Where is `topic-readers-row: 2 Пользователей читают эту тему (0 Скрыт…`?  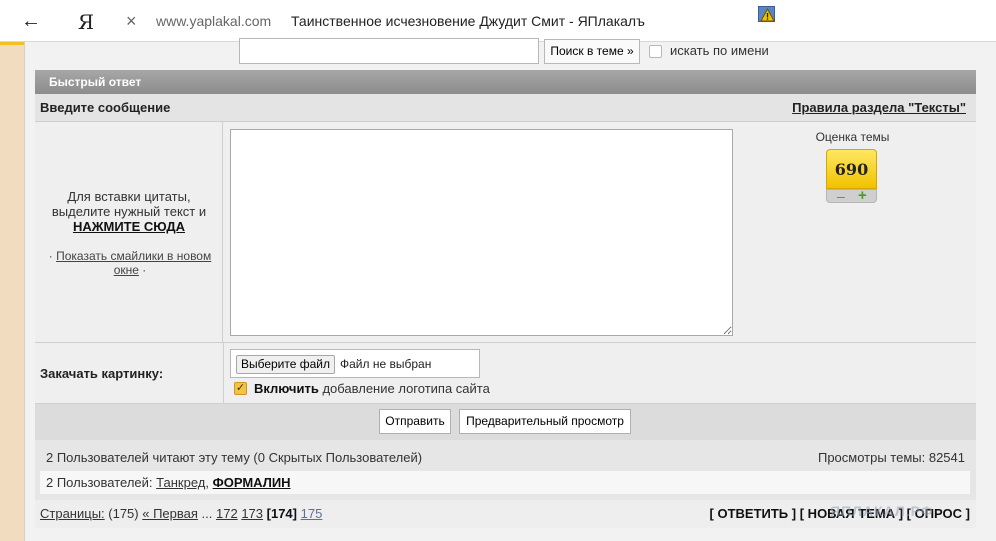 topic-readers-row: 2 Пользователей читают эту тему (0 Скрыт… is located at coordinates (505, 470).